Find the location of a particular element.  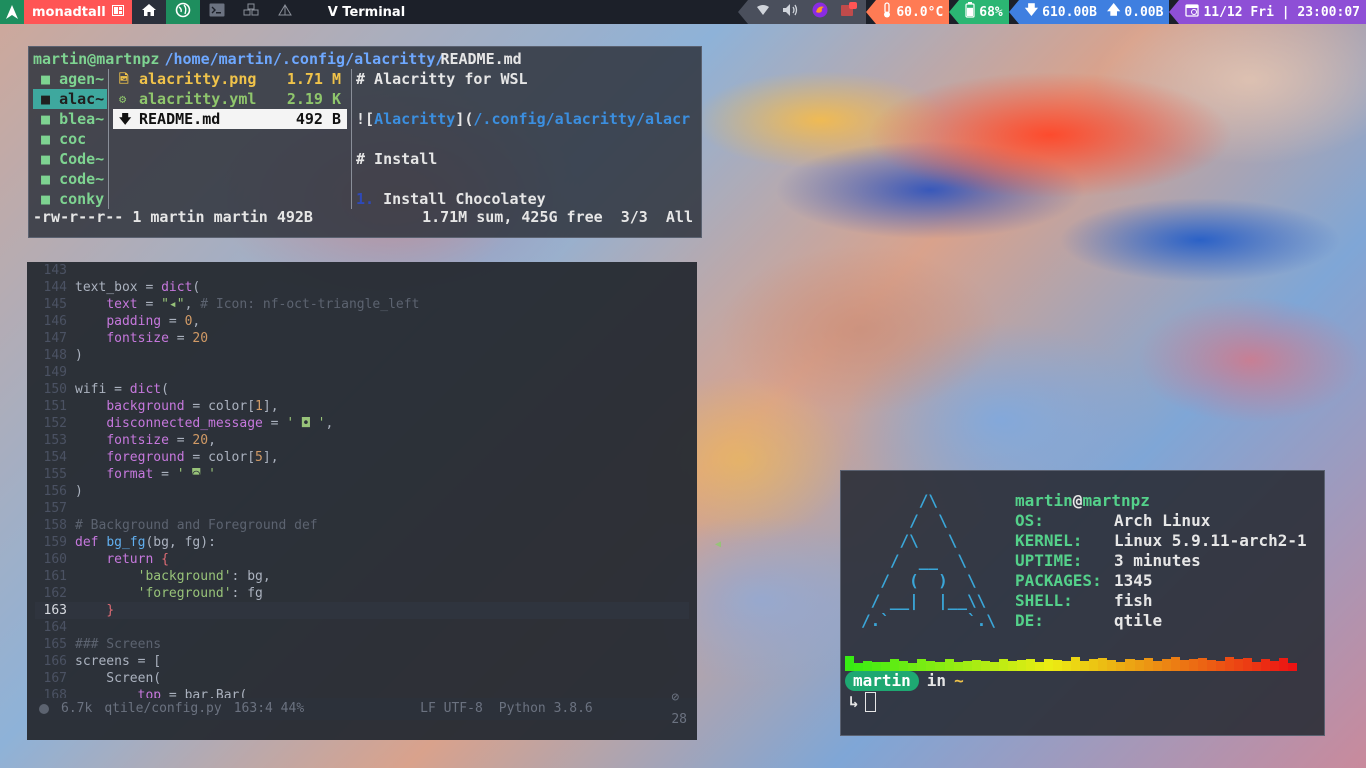

code-line: 158 # Background and Foreground def is located at coordinates (362, 525).